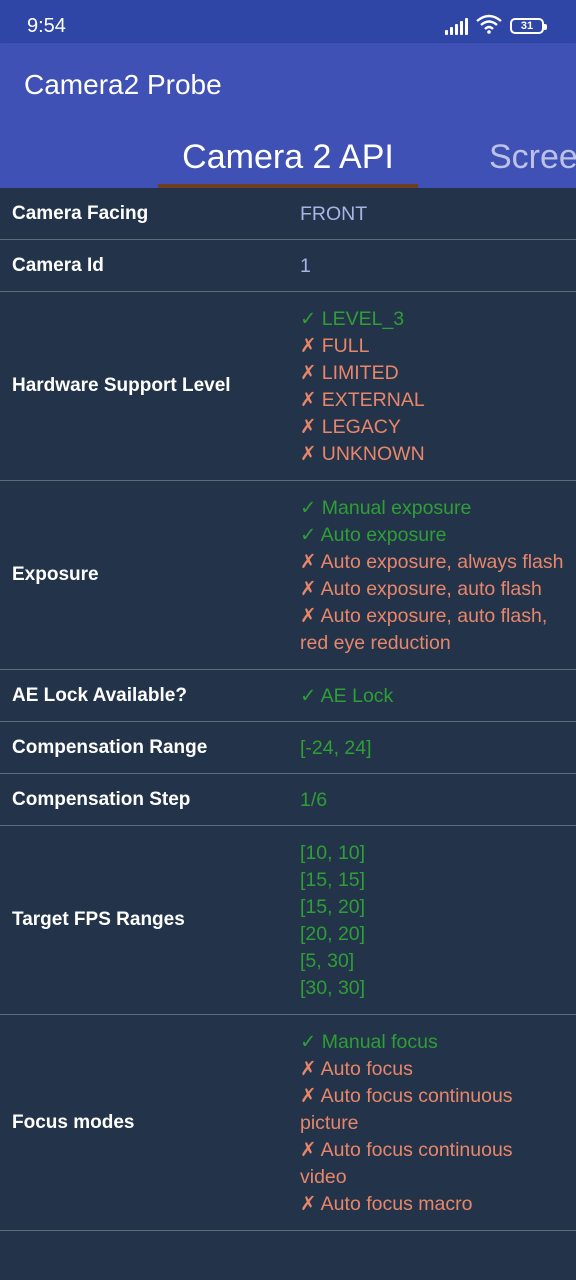  I want to click on app-bar: Camera2 Probe, so click(288, 84).